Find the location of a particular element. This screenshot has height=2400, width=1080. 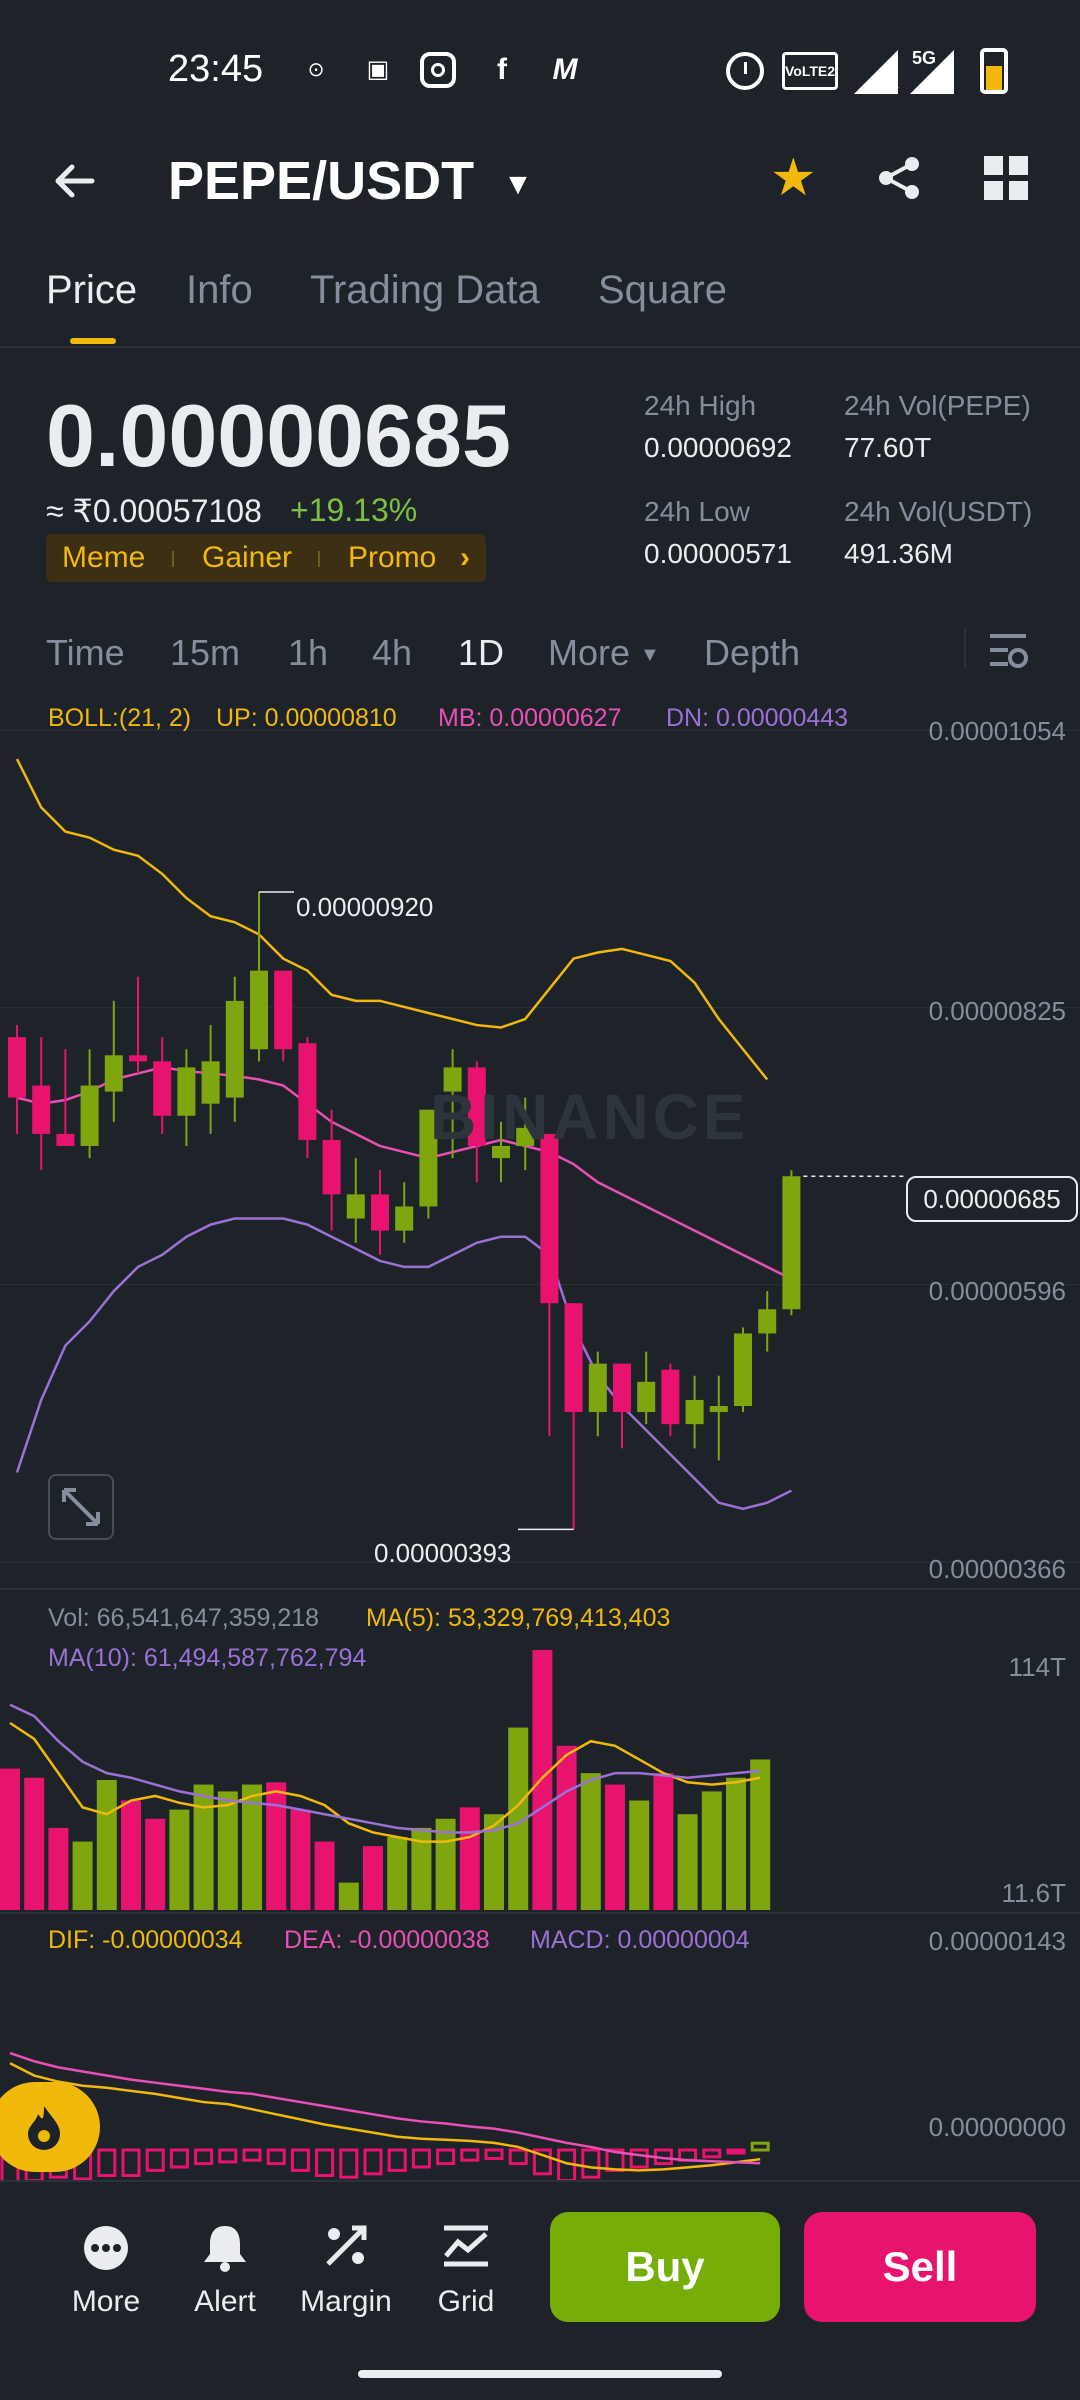

tag-gainer: Gainer is located at coordinates (247, 558).